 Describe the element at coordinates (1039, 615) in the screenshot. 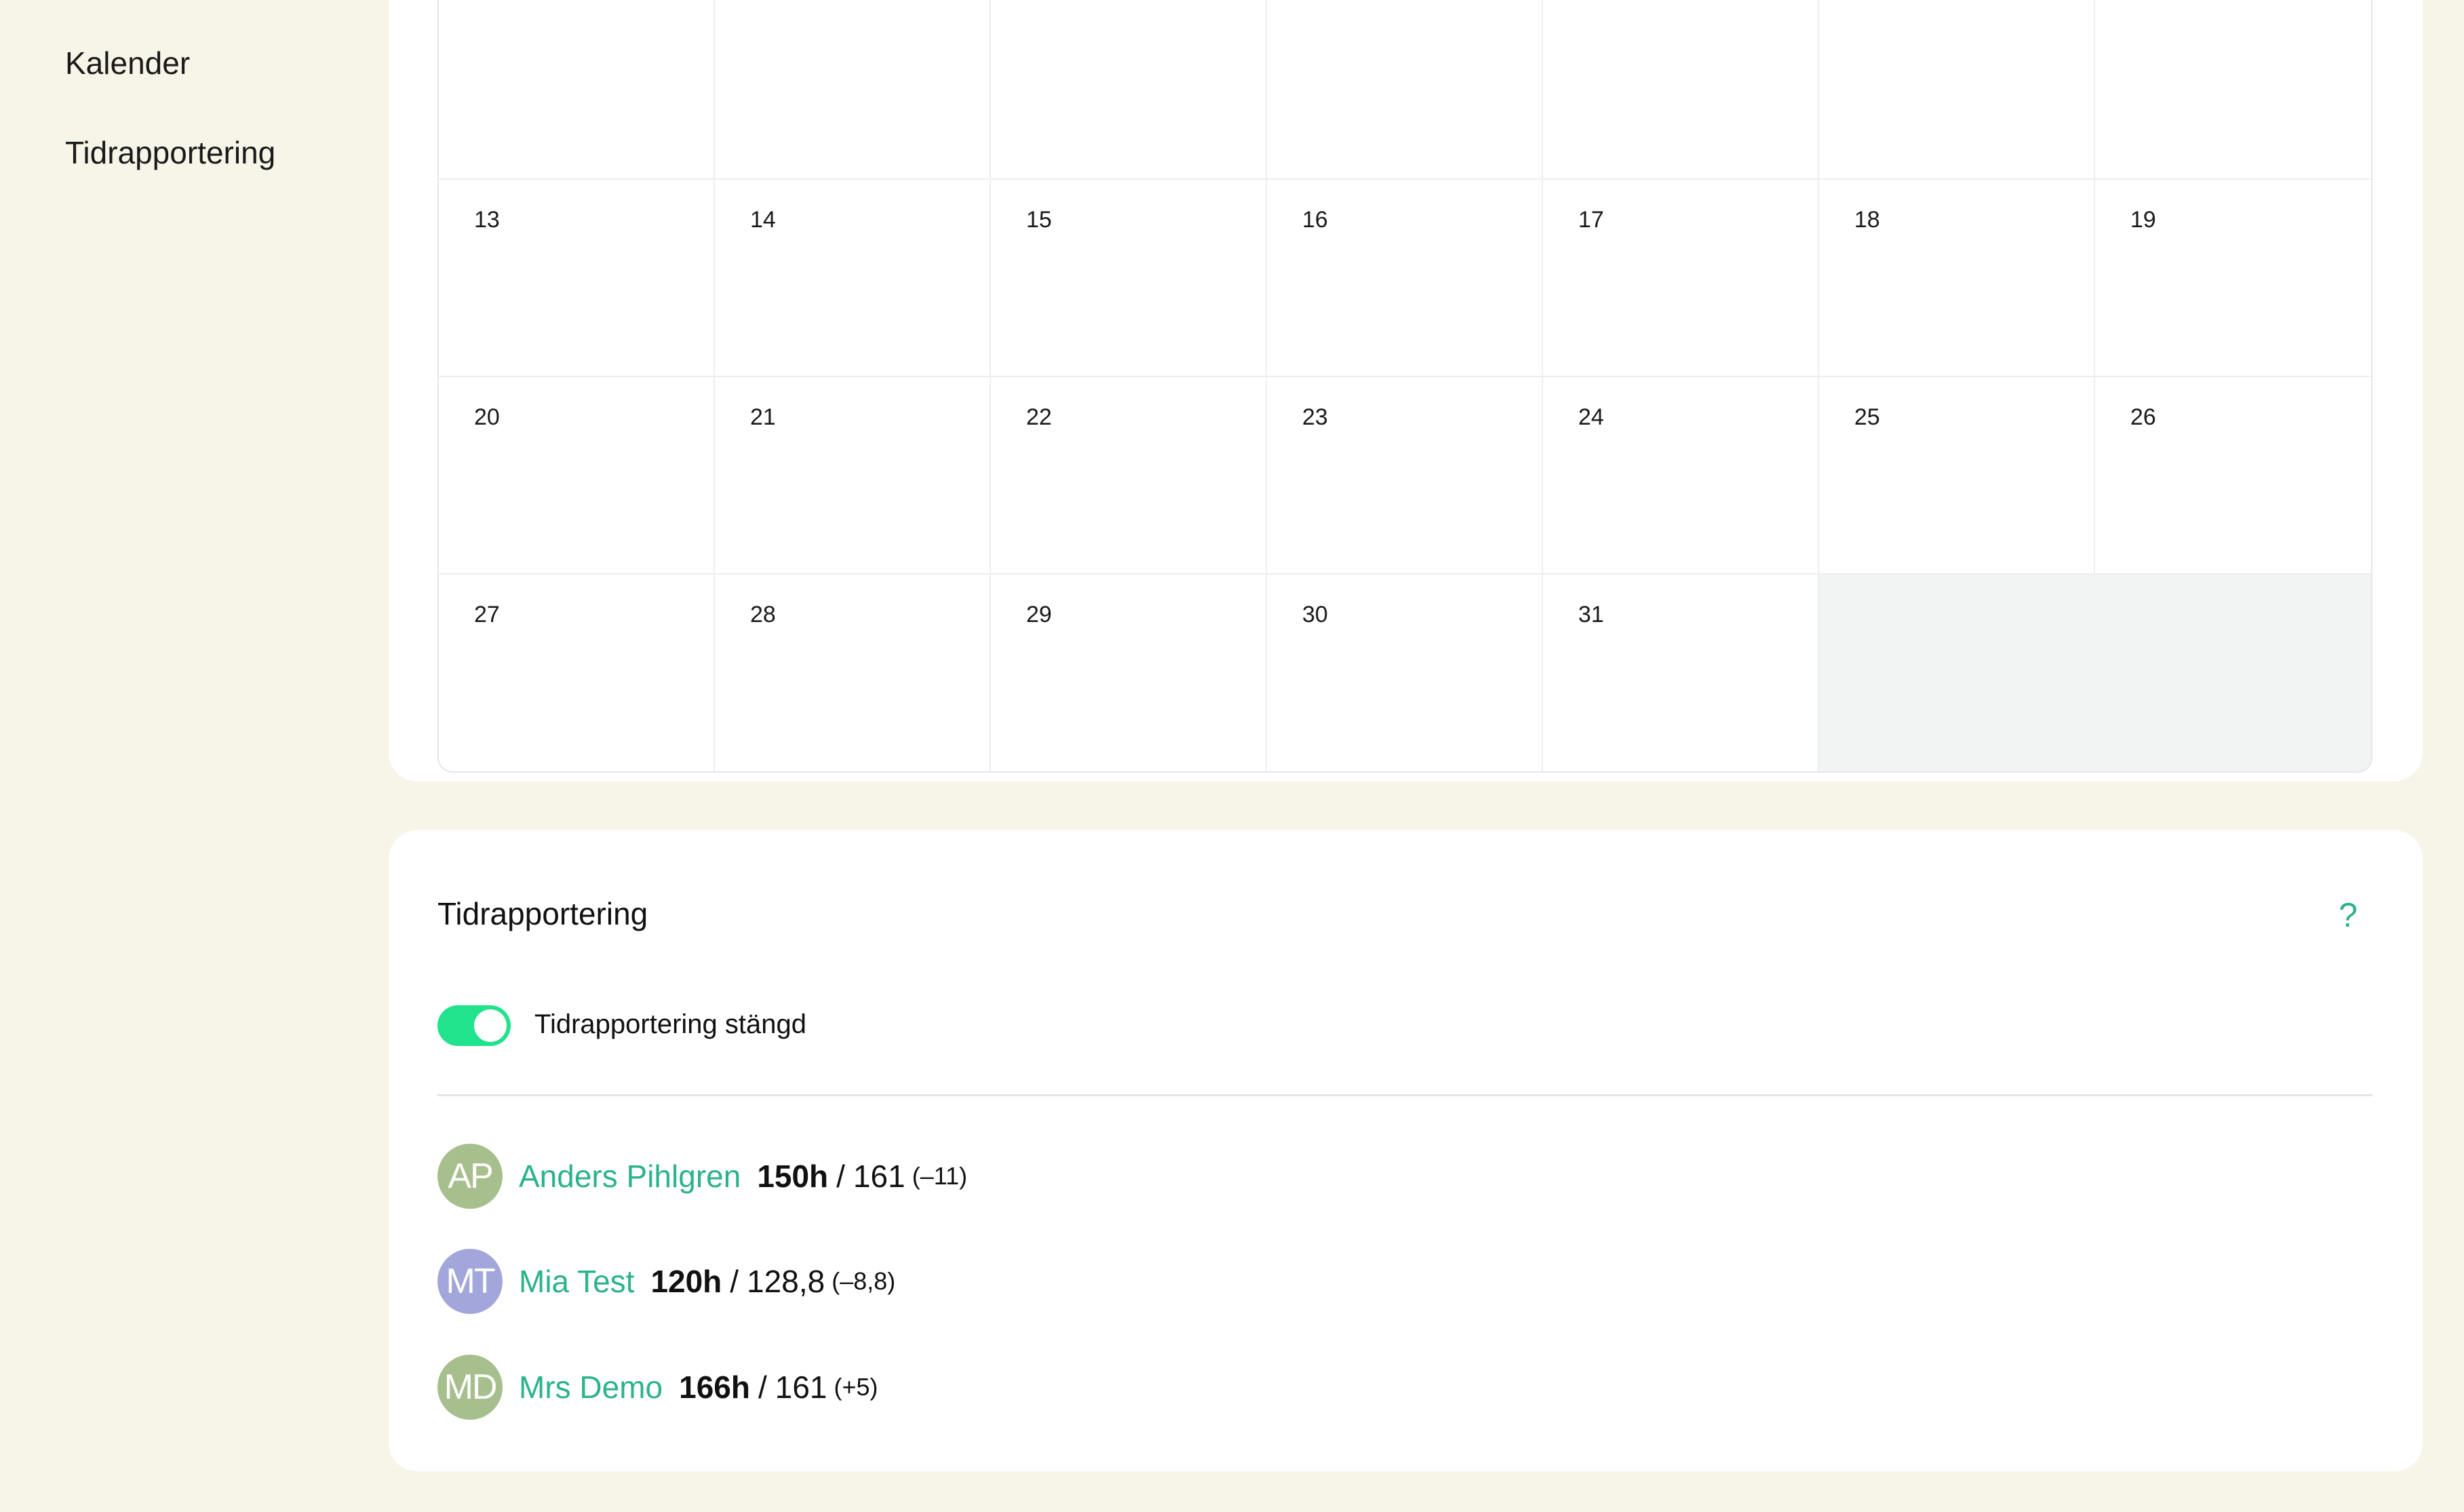

I see `day-number: 29` at that location.